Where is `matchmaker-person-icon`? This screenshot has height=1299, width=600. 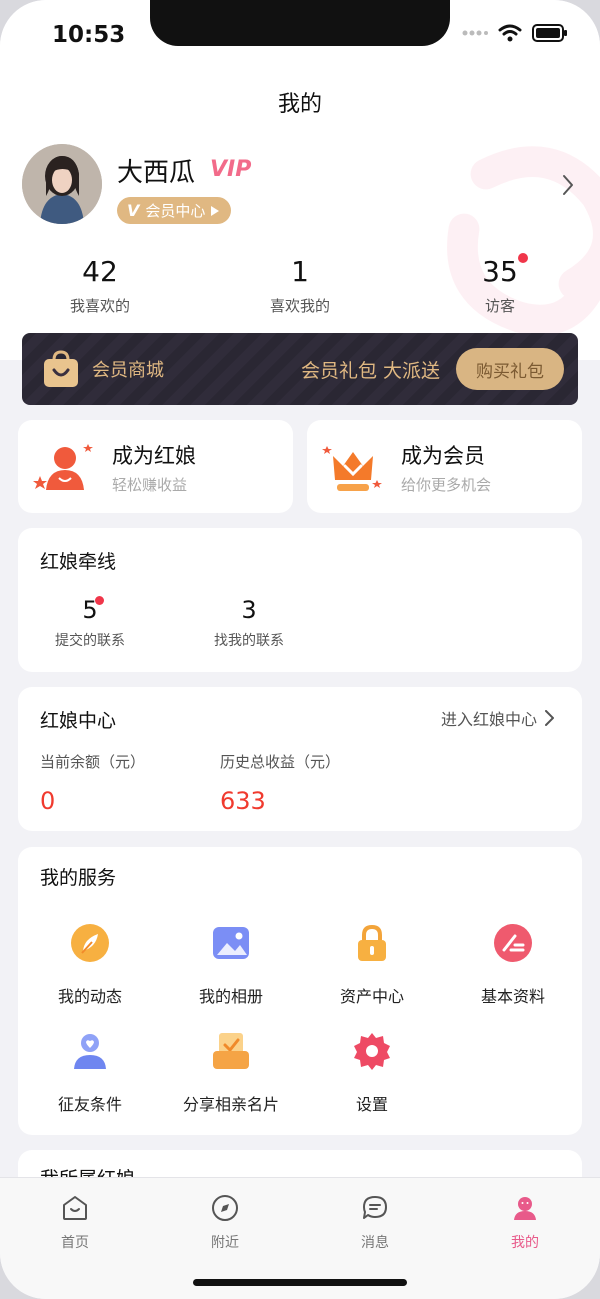
matchmaker-person-icon is located at coordinates (63, 467).